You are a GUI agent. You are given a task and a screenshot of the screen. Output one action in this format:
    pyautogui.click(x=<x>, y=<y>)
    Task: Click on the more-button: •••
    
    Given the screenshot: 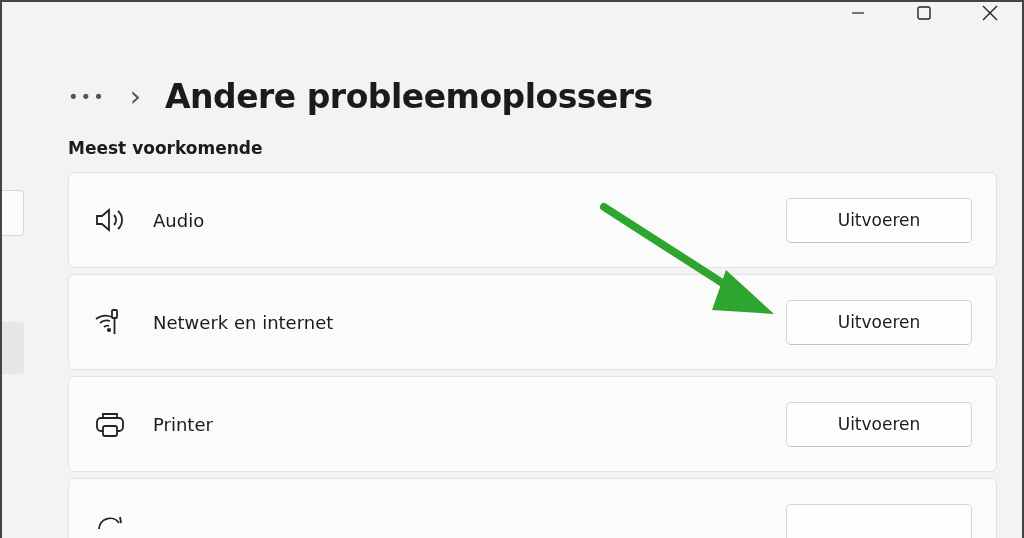 What is the action you would take?
    pyautogui.click(x=87, y=96)
    